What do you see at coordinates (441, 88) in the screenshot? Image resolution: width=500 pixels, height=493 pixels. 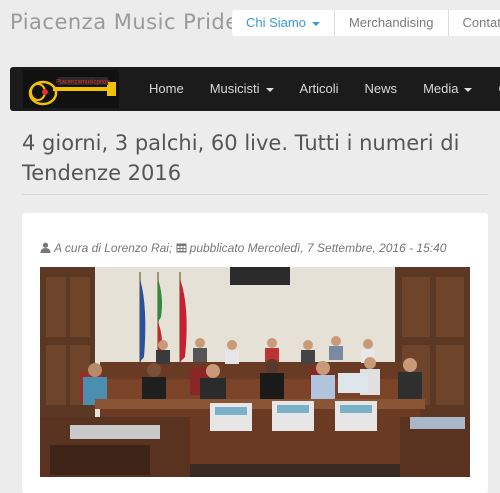 I see `nav-label: Media` at bounding box center [441, 88].